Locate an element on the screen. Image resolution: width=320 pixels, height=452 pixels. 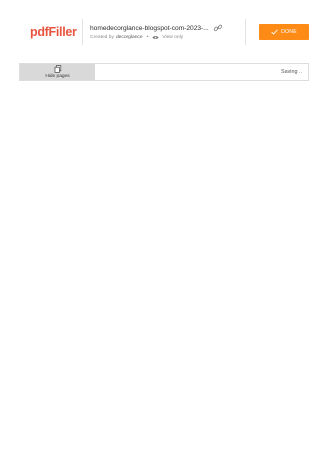
check-icon is located at coordinates (274, 32).